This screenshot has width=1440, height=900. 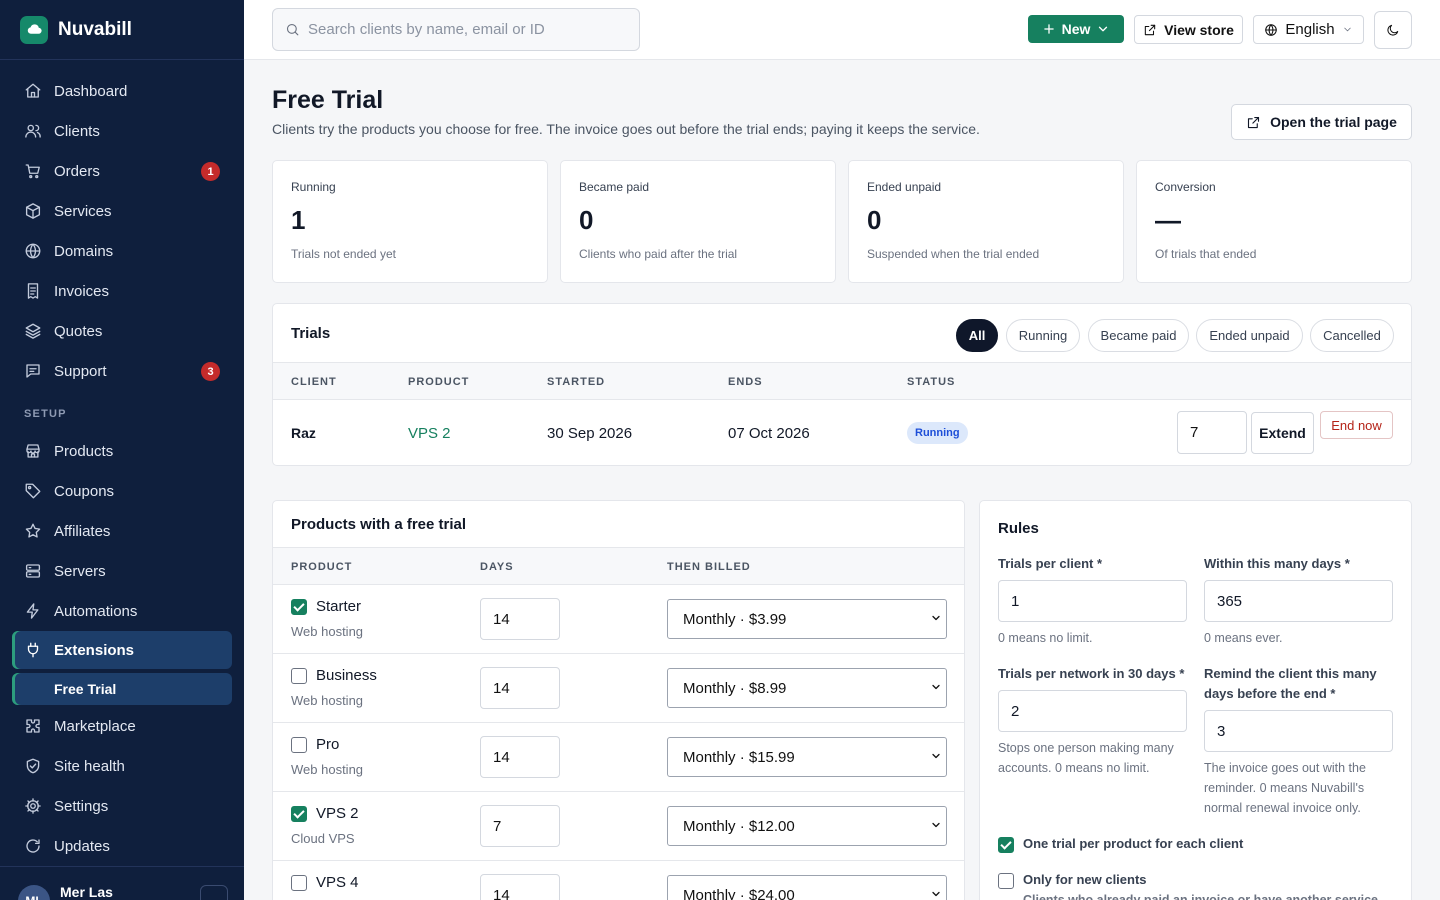 I want to click on sidebar-item-label: Products, so click(x=84, y=451).